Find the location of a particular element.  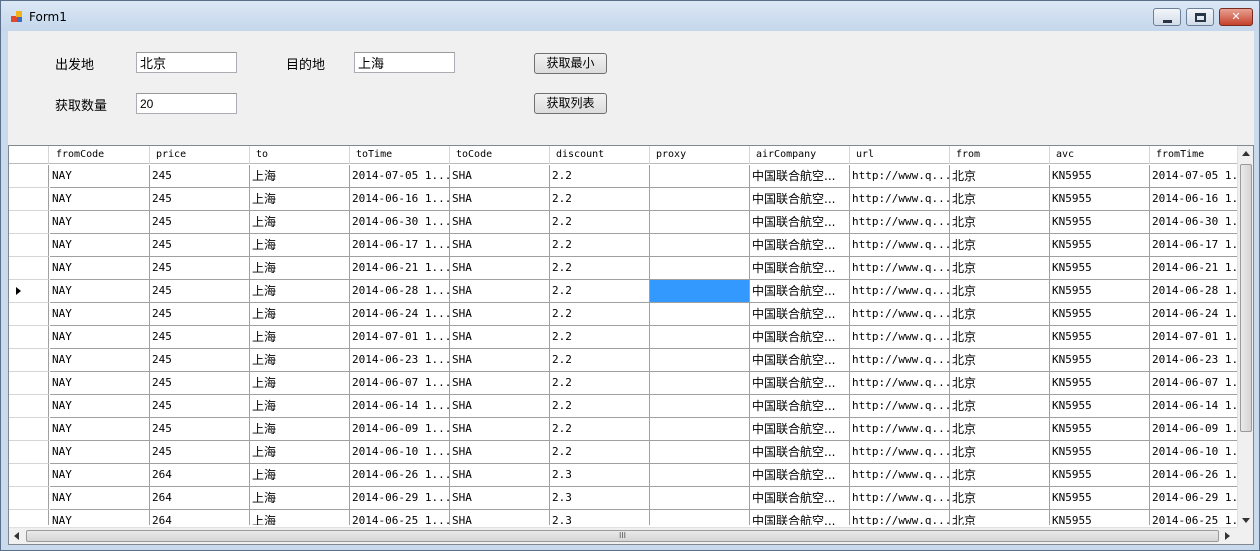

from-input is located at coordinates (186, 62).